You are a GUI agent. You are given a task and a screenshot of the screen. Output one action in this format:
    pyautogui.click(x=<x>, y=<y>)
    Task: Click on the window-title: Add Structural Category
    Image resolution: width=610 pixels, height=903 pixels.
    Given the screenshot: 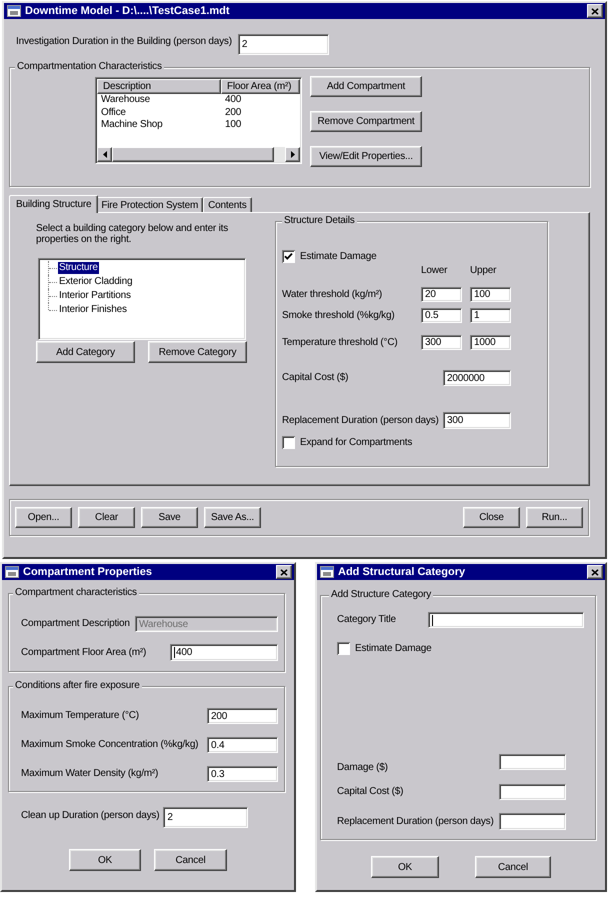 What is the action you would take?
    pyautogui.click(x=402, y=572)
    